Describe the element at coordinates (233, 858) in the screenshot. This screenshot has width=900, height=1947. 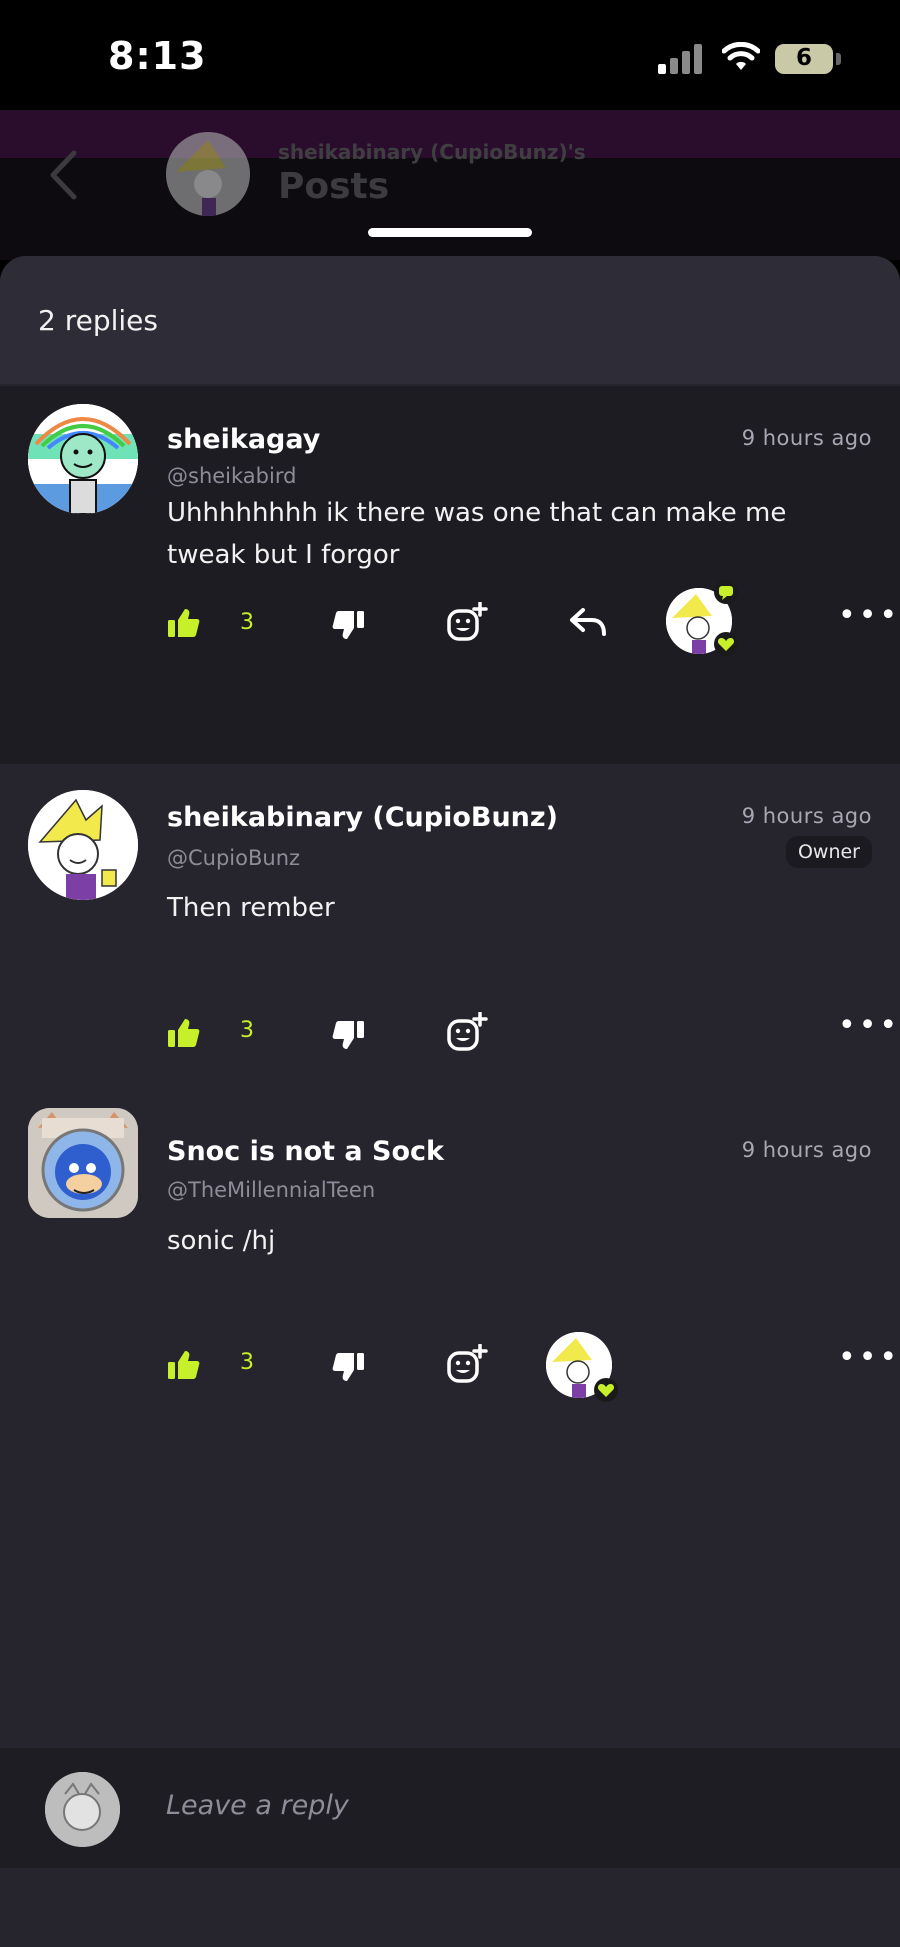
I see `author-handle: @CupioBunz` at that location.